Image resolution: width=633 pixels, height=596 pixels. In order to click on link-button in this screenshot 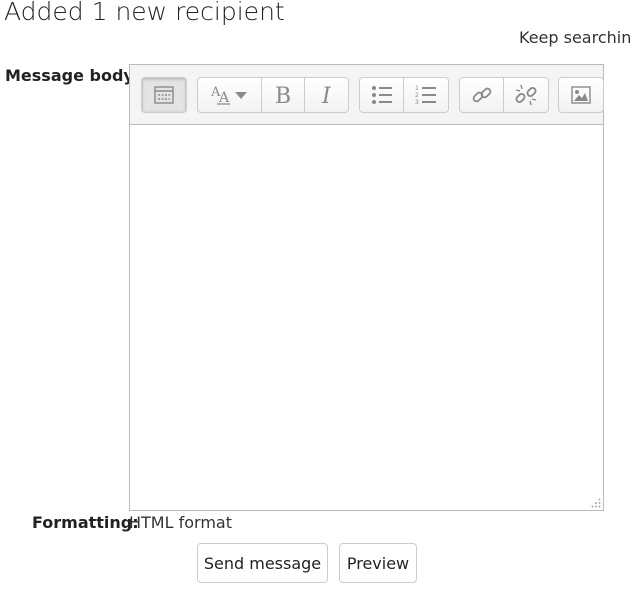, I will do `click(482, 95)`.